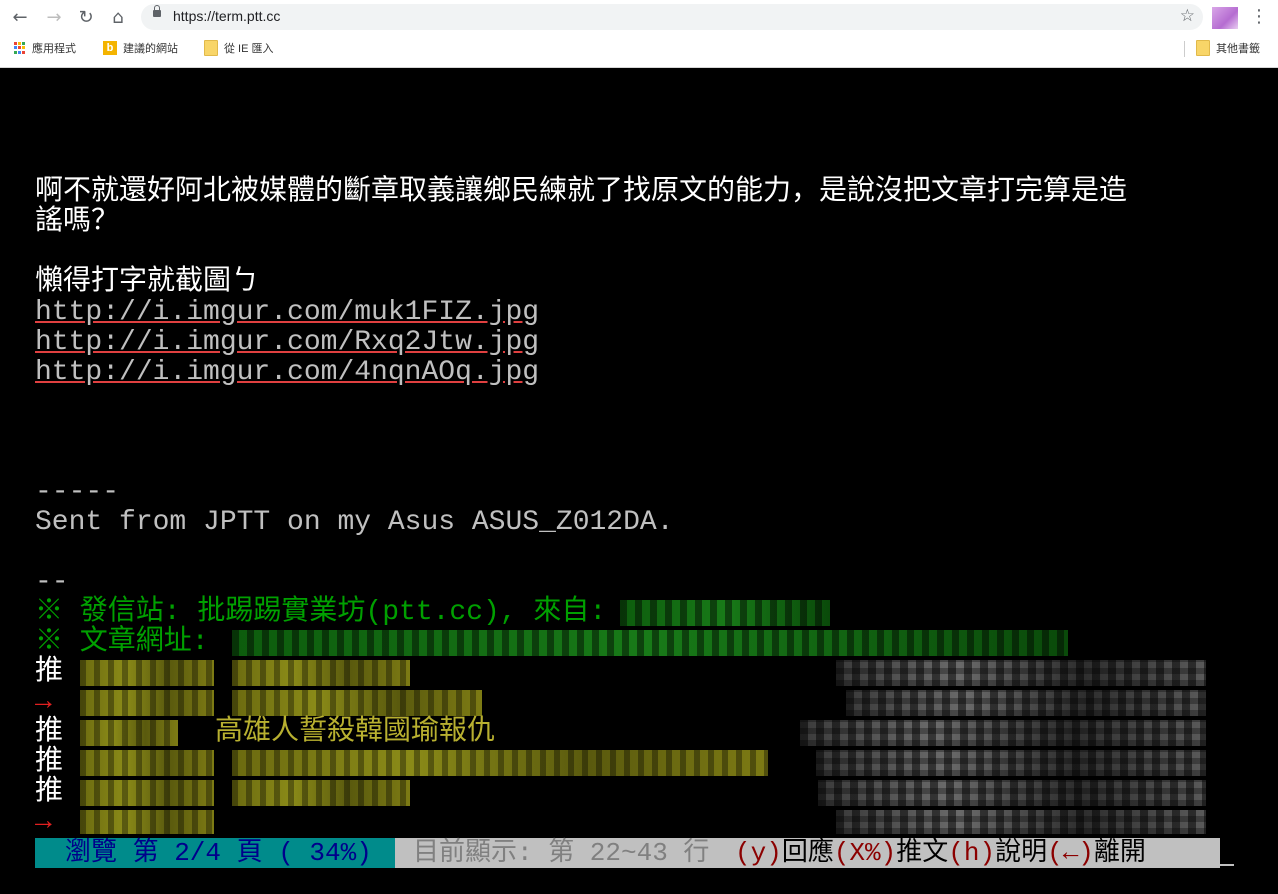 This screenshot has height=894, width=1278. What do you see at coordinates (581, 192) in the screenshot?
I see `article-line: 啊不就還好阿北被媒體的斷章取義讓鄉民練就了找原文的能力，是說沒把文章打完算是造` at bounding box center [581, 192].